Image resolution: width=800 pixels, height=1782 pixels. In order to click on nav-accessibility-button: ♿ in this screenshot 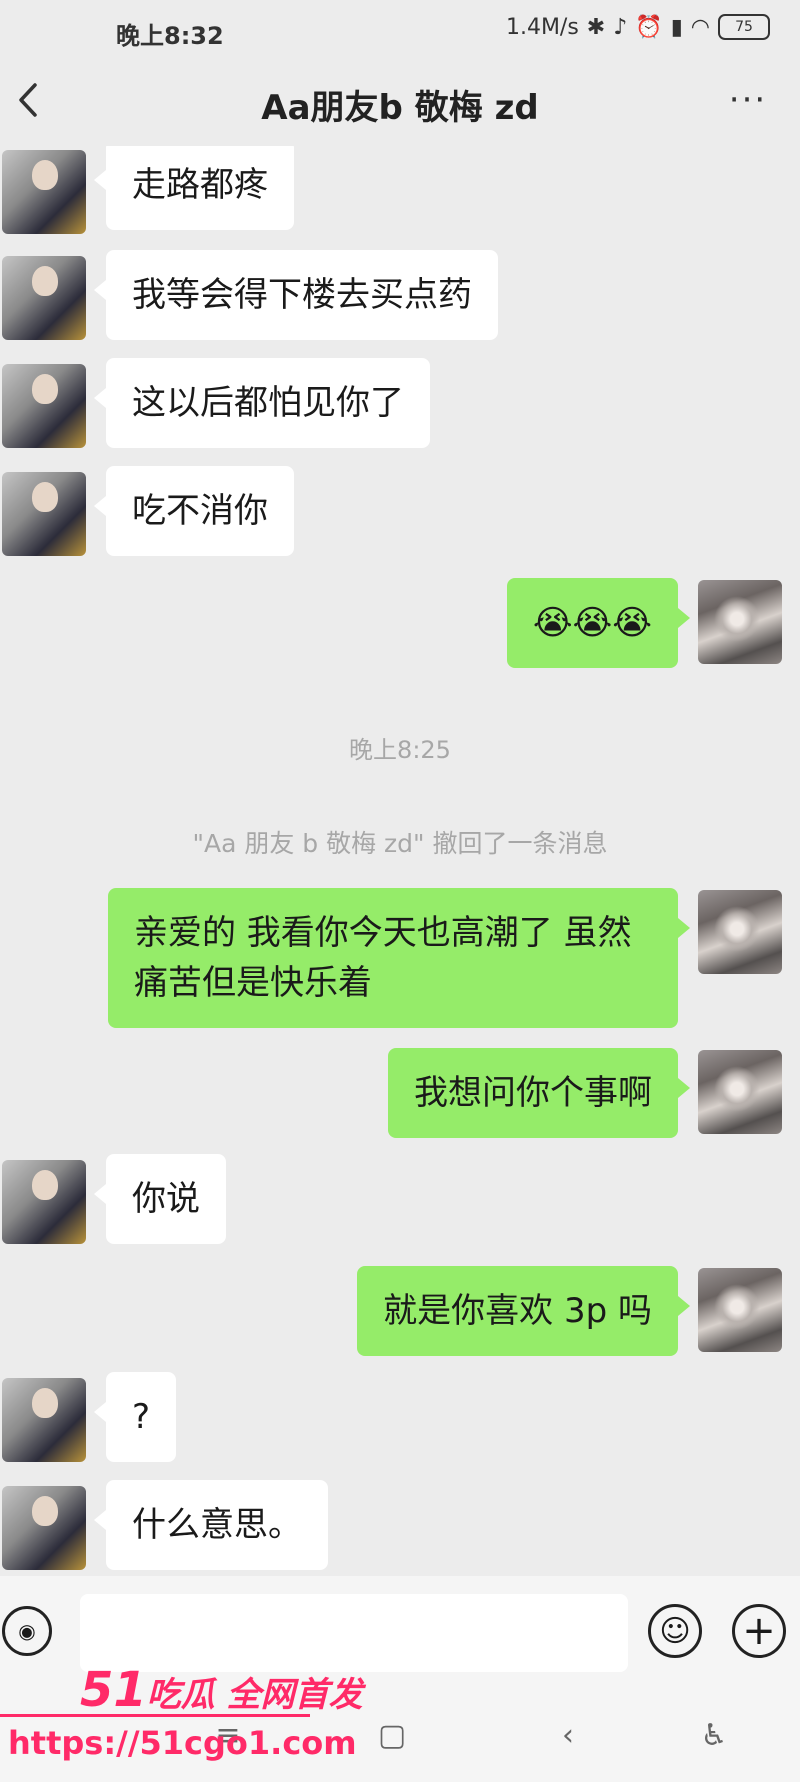, I will do `click(714, 1735)`.